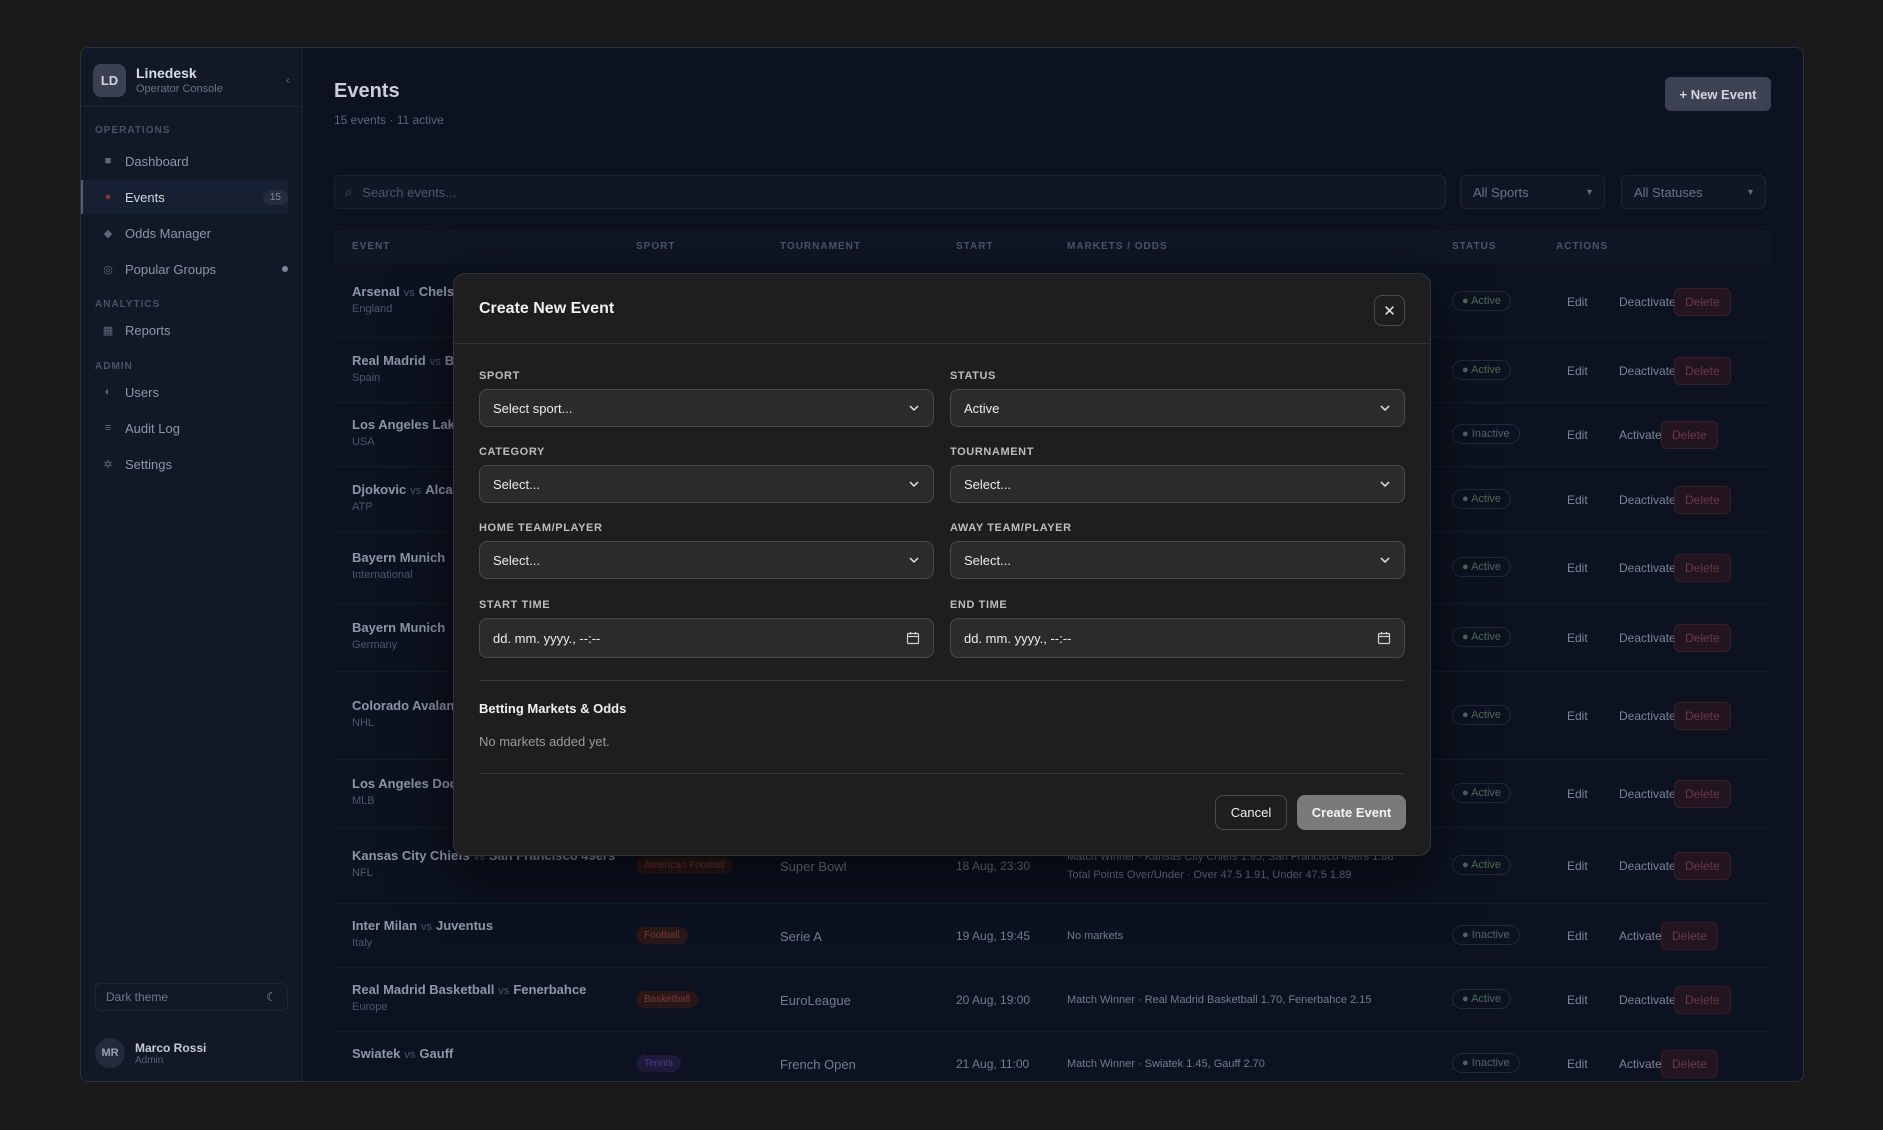 This screenshot has height=1130, width=1883. I want to click on cancel-button: Cancel, so click(1251, 812).